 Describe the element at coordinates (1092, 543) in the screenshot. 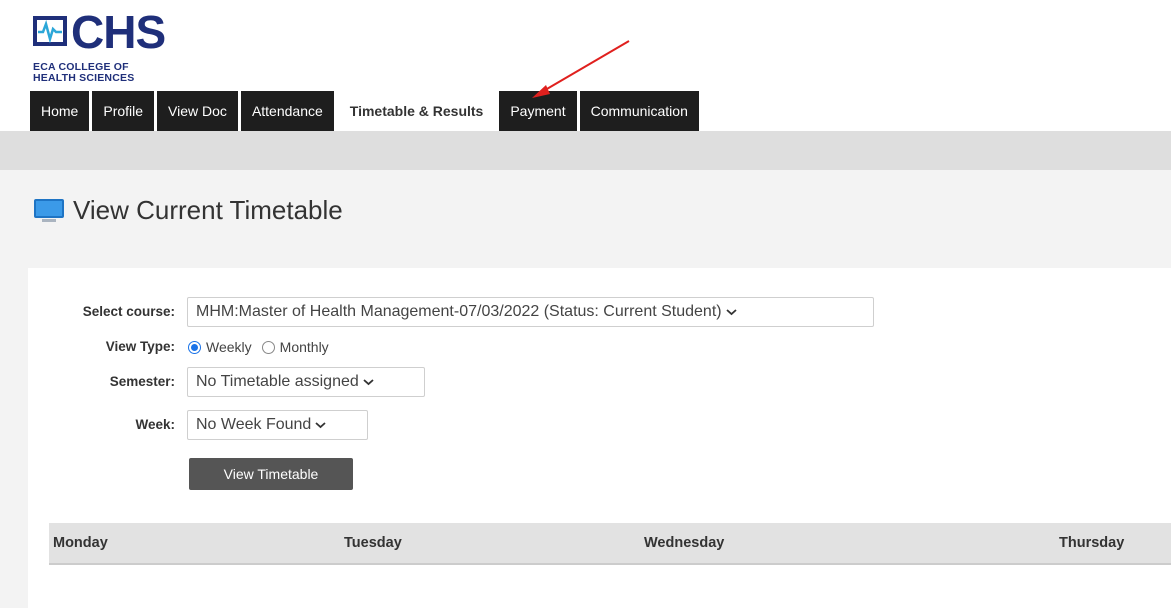

I see `day-header-thursday: Thursday` at that location.